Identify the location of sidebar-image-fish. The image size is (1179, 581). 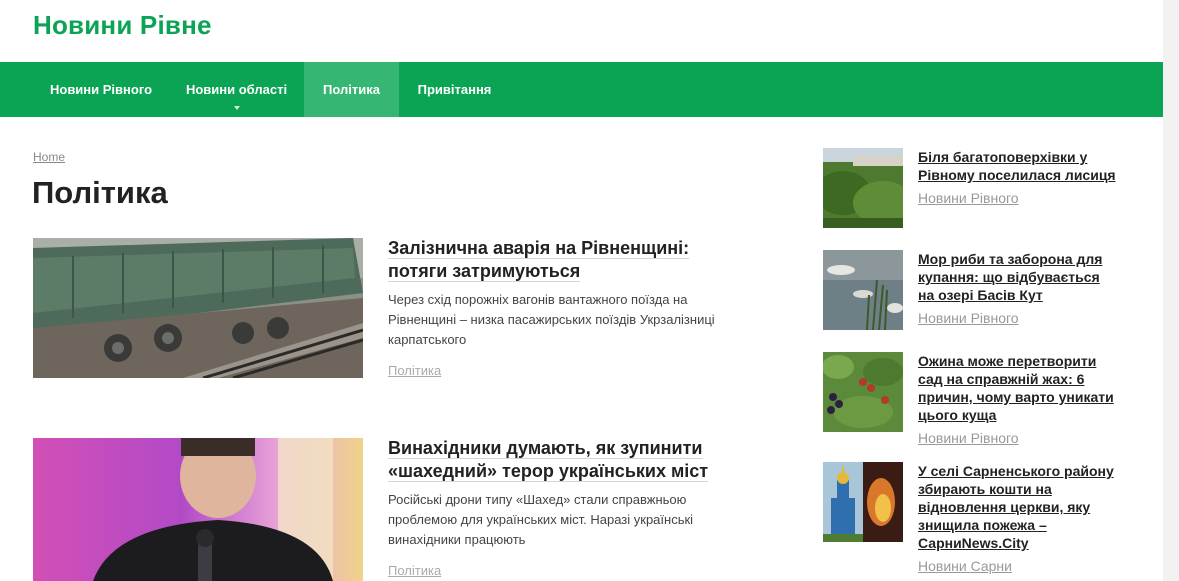
(863, 290).